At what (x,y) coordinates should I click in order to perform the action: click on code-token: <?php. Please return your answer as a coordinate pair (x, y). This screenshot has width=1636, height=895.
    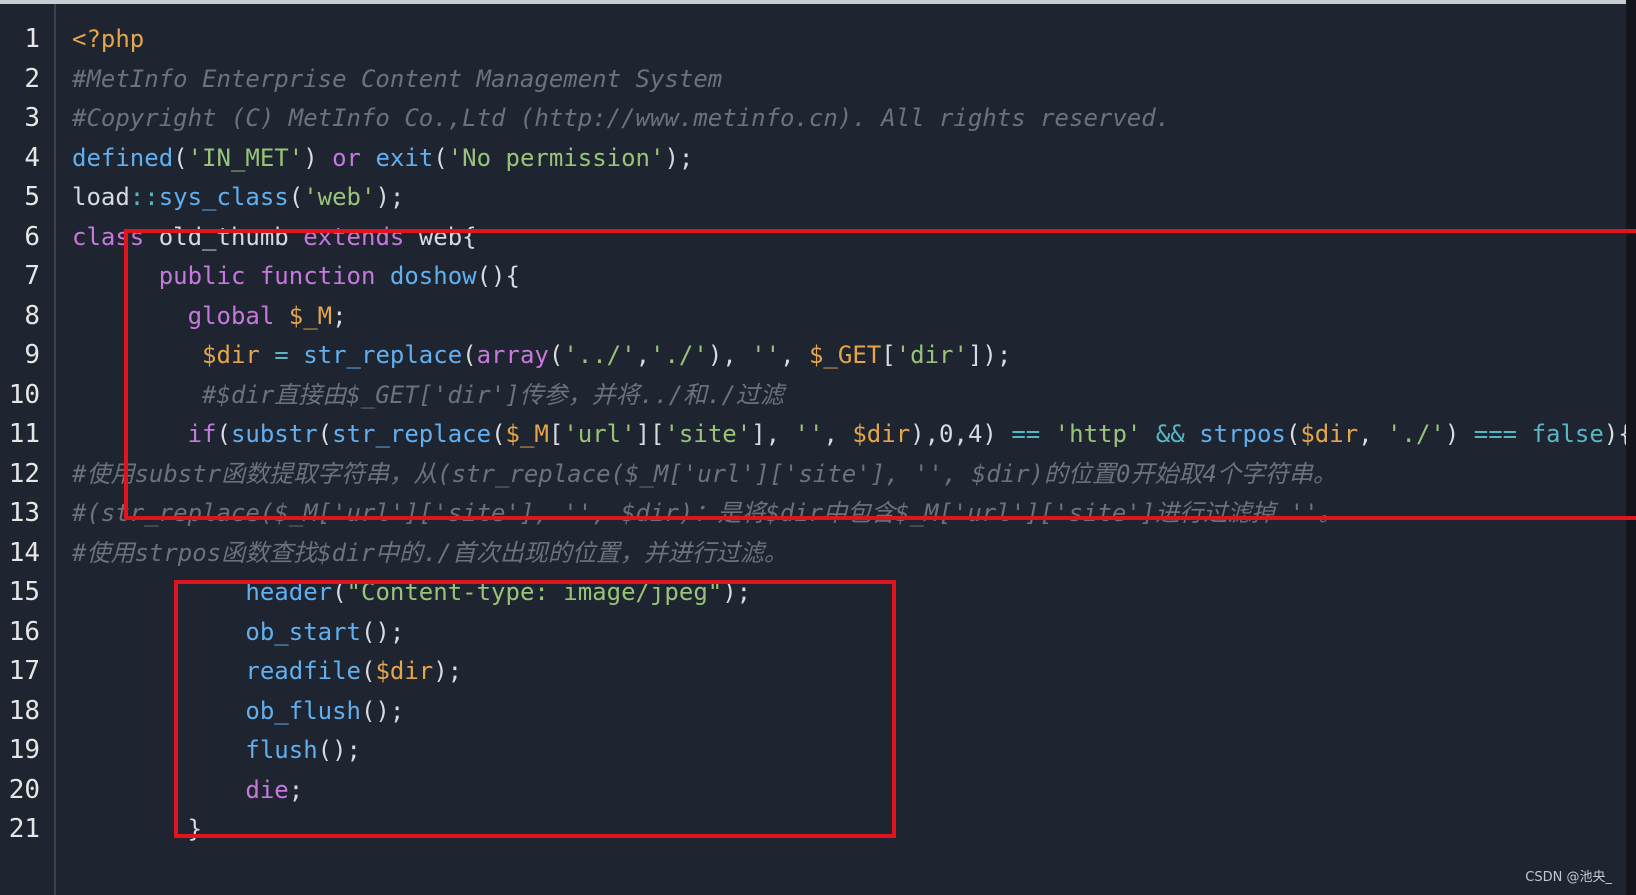
    Looking at the image, I should click on (108, 39).